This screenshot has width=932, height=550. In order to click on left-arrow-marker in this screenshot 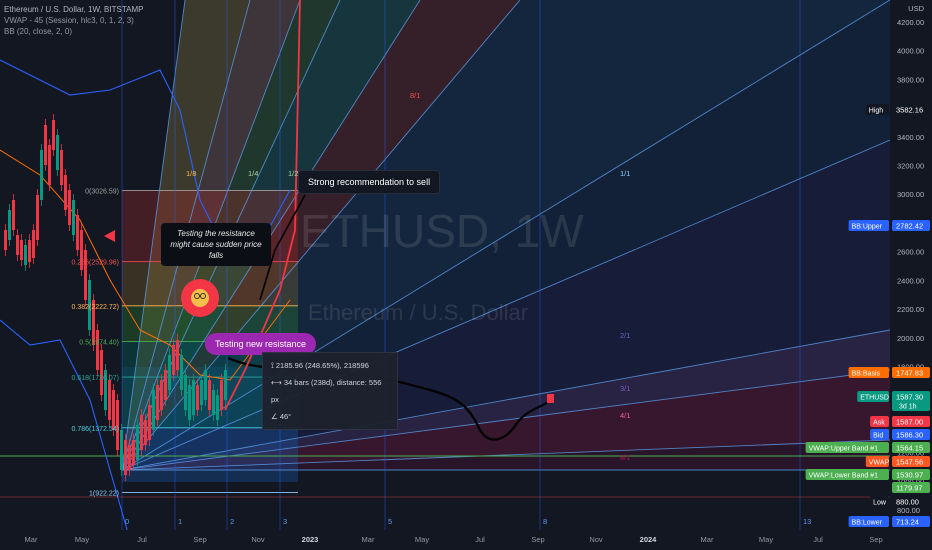, I will do `click(109, 236)`.